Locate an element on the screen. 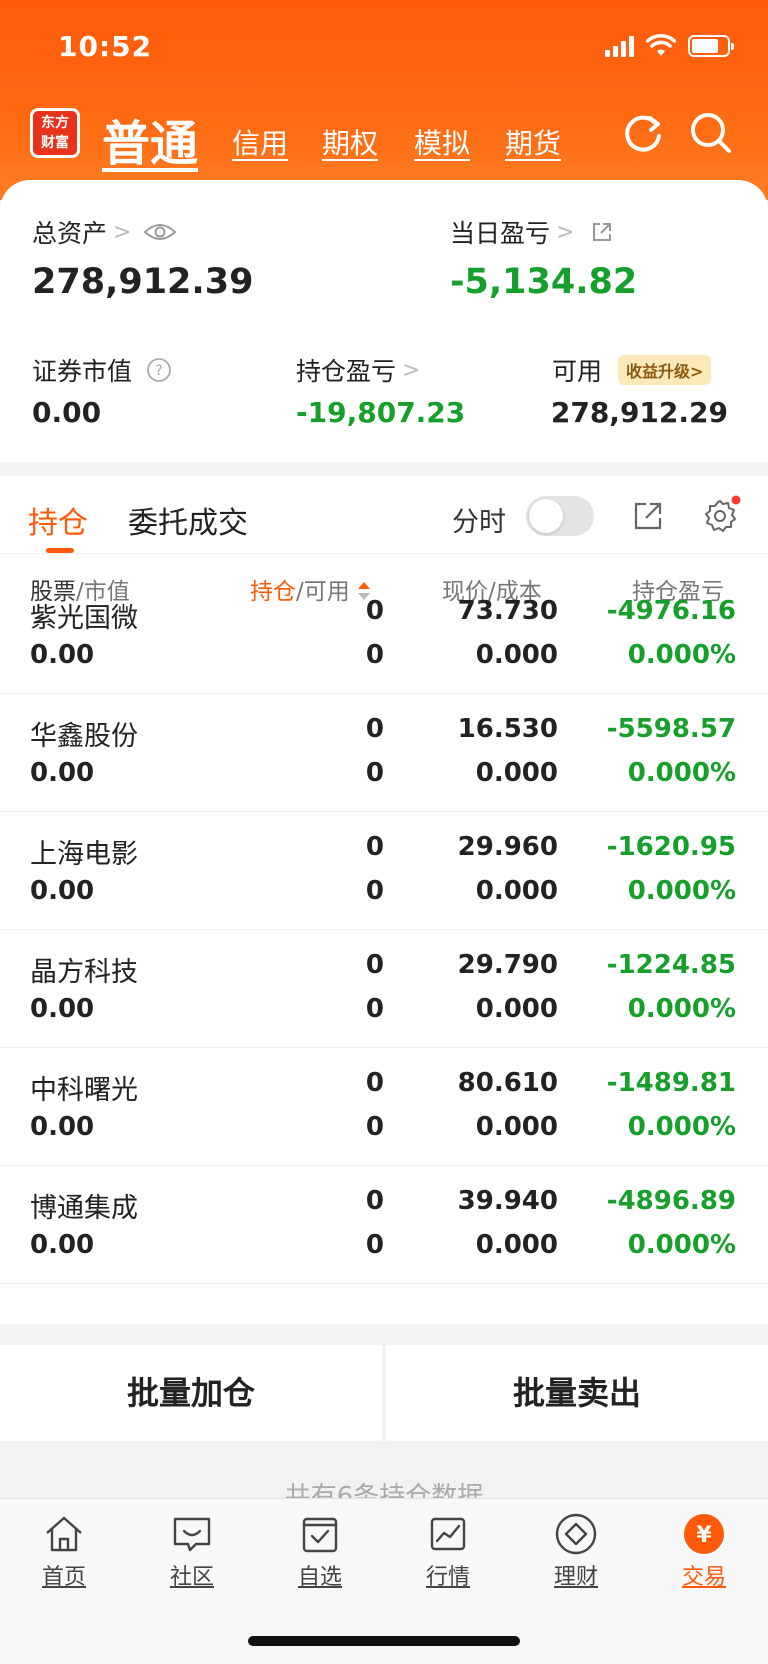 The height and width of the screenshot is (1664, 768). tab-simulated: 模拟 is located at coordinates (442, 142).